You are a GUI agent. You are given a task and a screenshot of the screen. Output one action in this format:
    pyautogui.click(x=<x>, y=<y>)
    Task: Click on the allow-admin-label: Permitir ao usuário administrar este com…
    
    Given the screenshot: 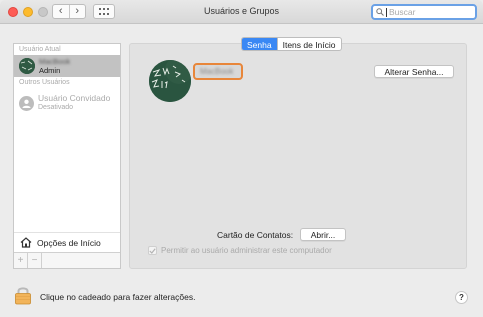 What is the action you would take?
    pyautogui.click(x=246, y=250)
    